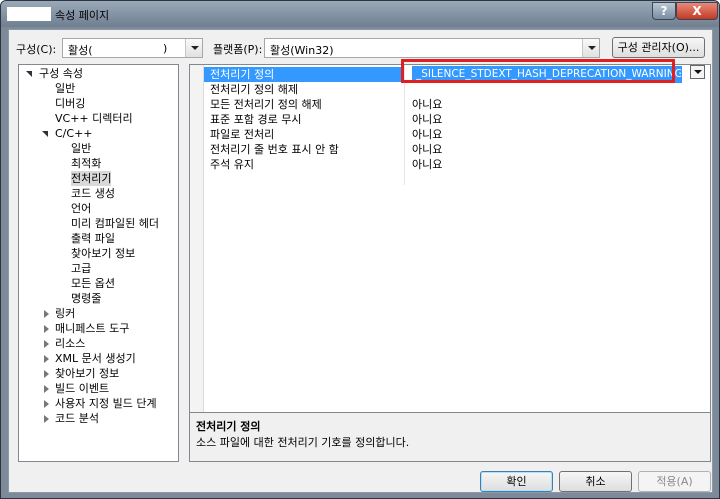  What do you see at coordinates (36, 49) in the screenshot?
I see `config-label: 구성(C):` at bounding box center [36, 49].